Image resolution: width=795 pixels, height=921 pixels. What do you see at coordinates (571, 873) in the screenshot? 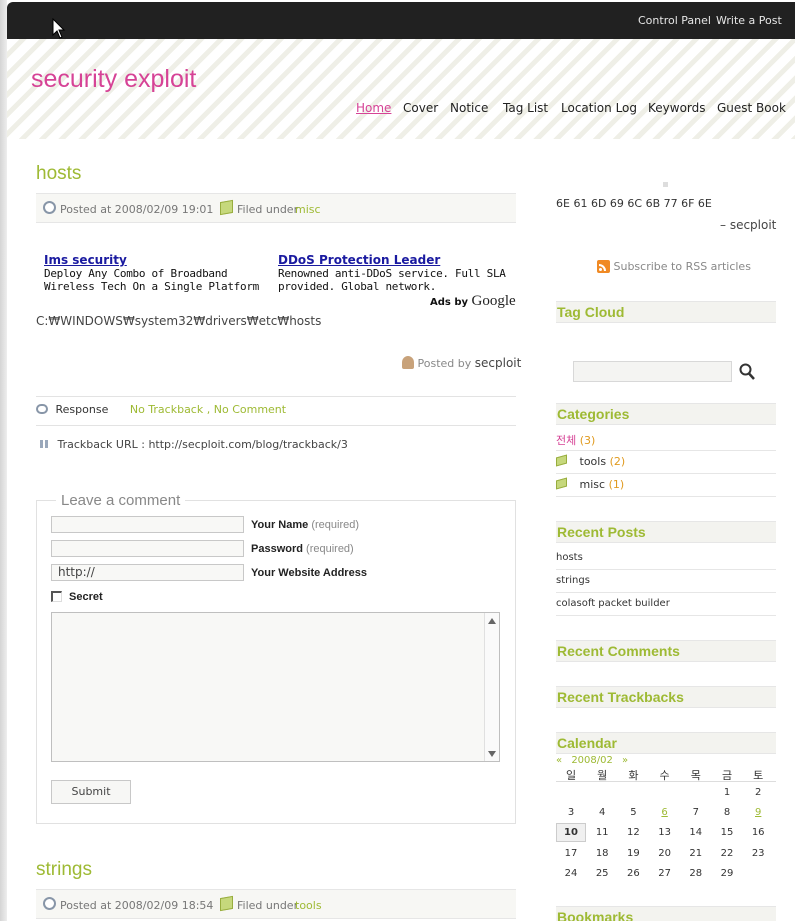
I see `calendar-day: 24` at bounding box center [571, 873].